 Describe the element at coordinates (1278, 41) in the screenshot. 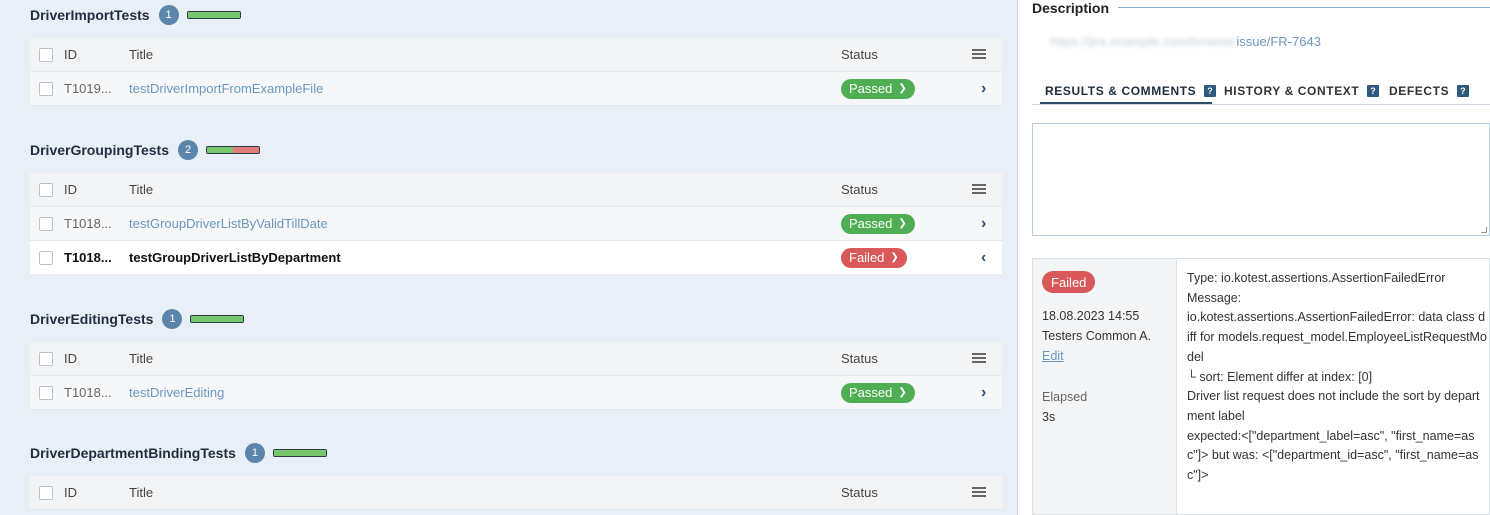

I see `issue-link-path: issue/FR-7643` at that location.